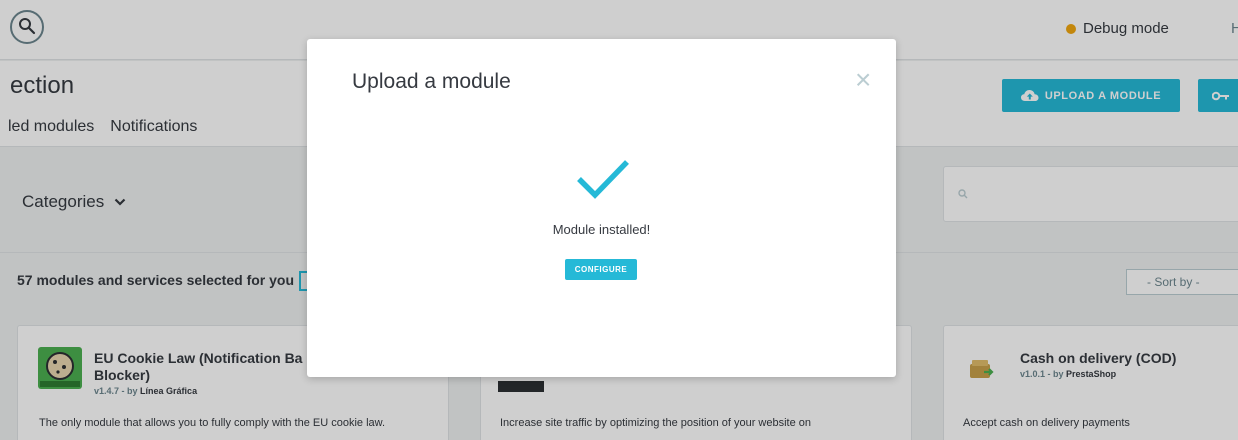 Image resolution: width=1238 pixels, height=440 pixels. What do you see at coordinates (601, 269) in the screenshot?
I see `configure-button: CONFIGURE` at bounding box center [601, 269].